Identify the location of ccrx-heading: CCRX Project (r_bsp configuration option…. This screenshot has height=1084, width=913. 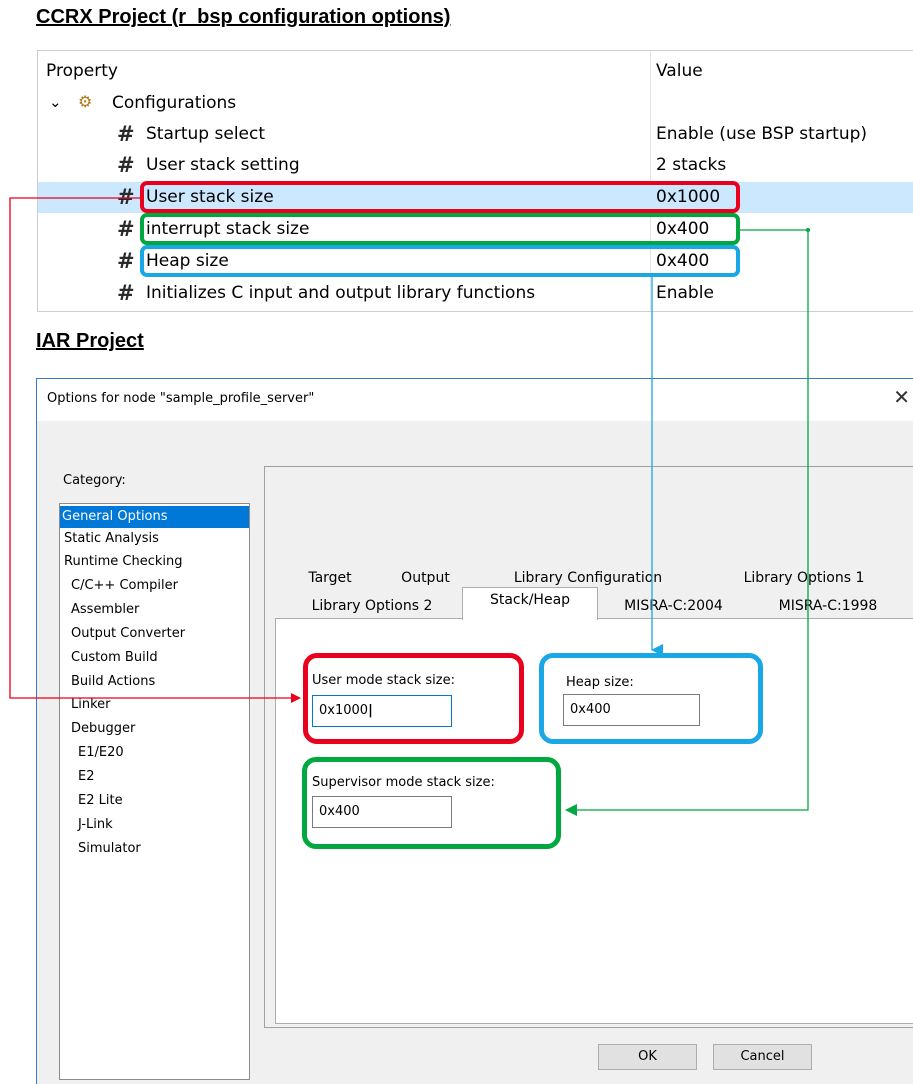
(243, 17).